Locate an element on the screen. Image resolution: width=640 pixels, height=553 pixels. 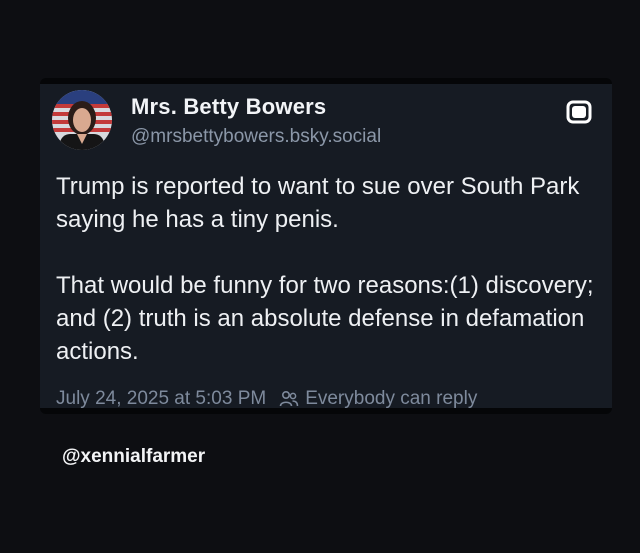
avatar-image is located at coordinates (82, 120).